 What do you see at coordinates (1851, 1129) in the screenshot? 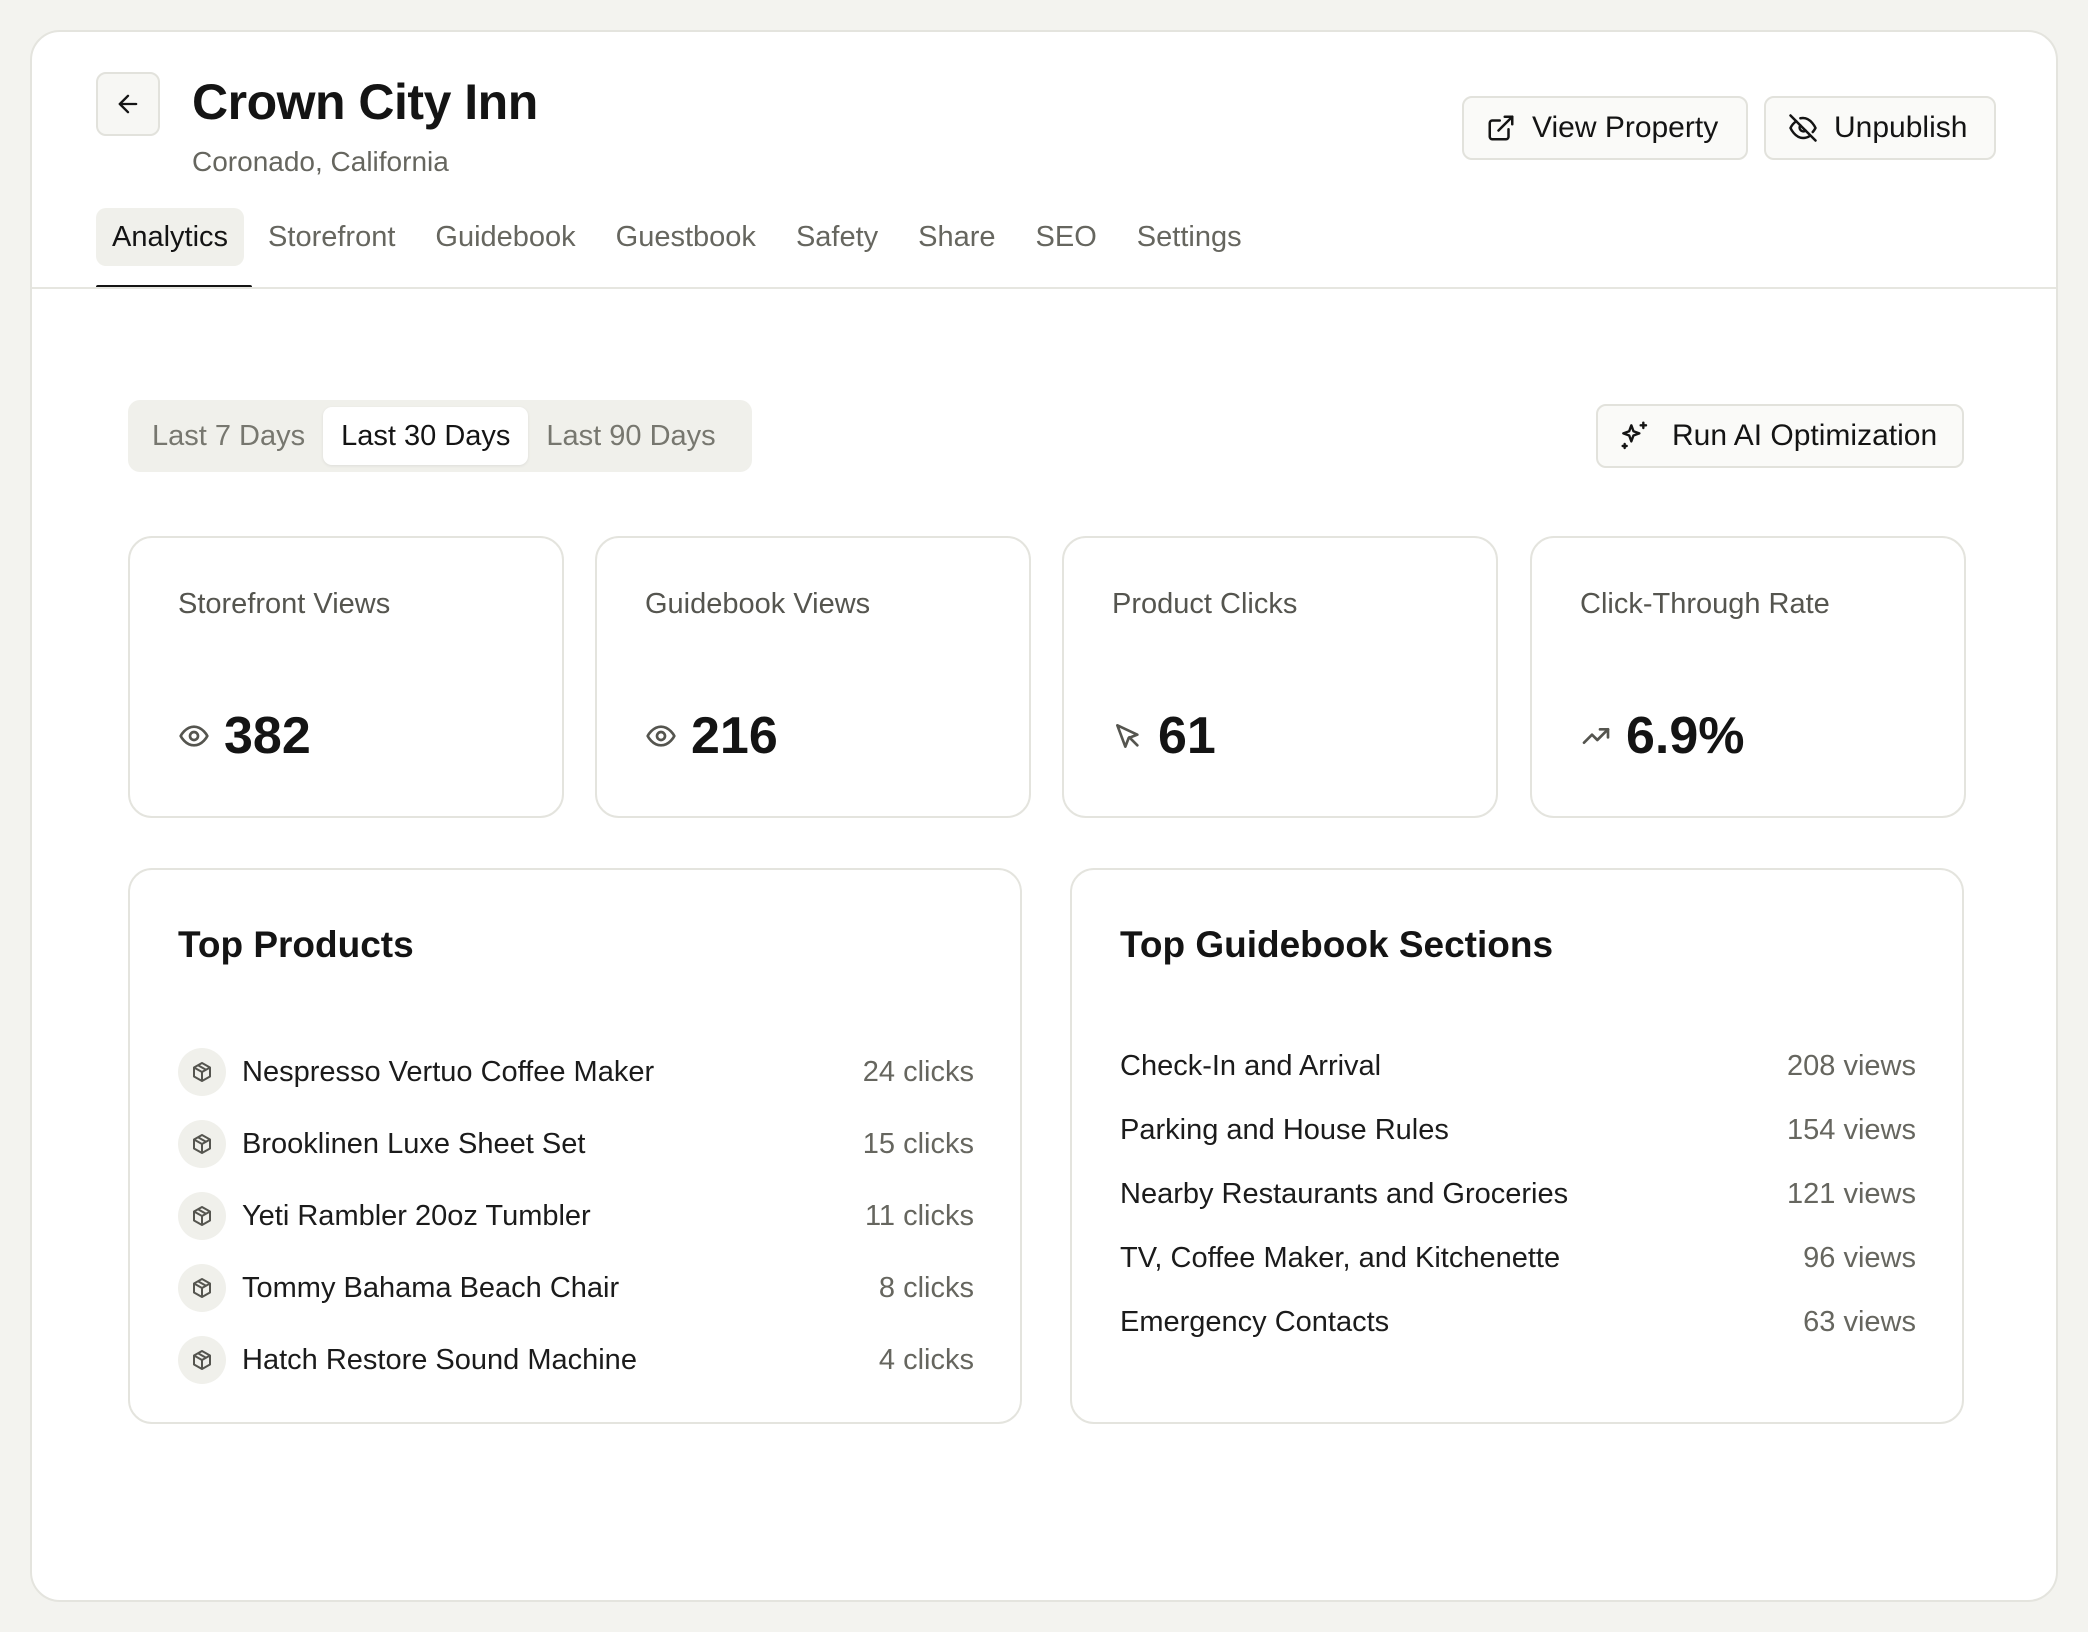
I see `section-views: 154 views` at bounding box center [1851, 1129].